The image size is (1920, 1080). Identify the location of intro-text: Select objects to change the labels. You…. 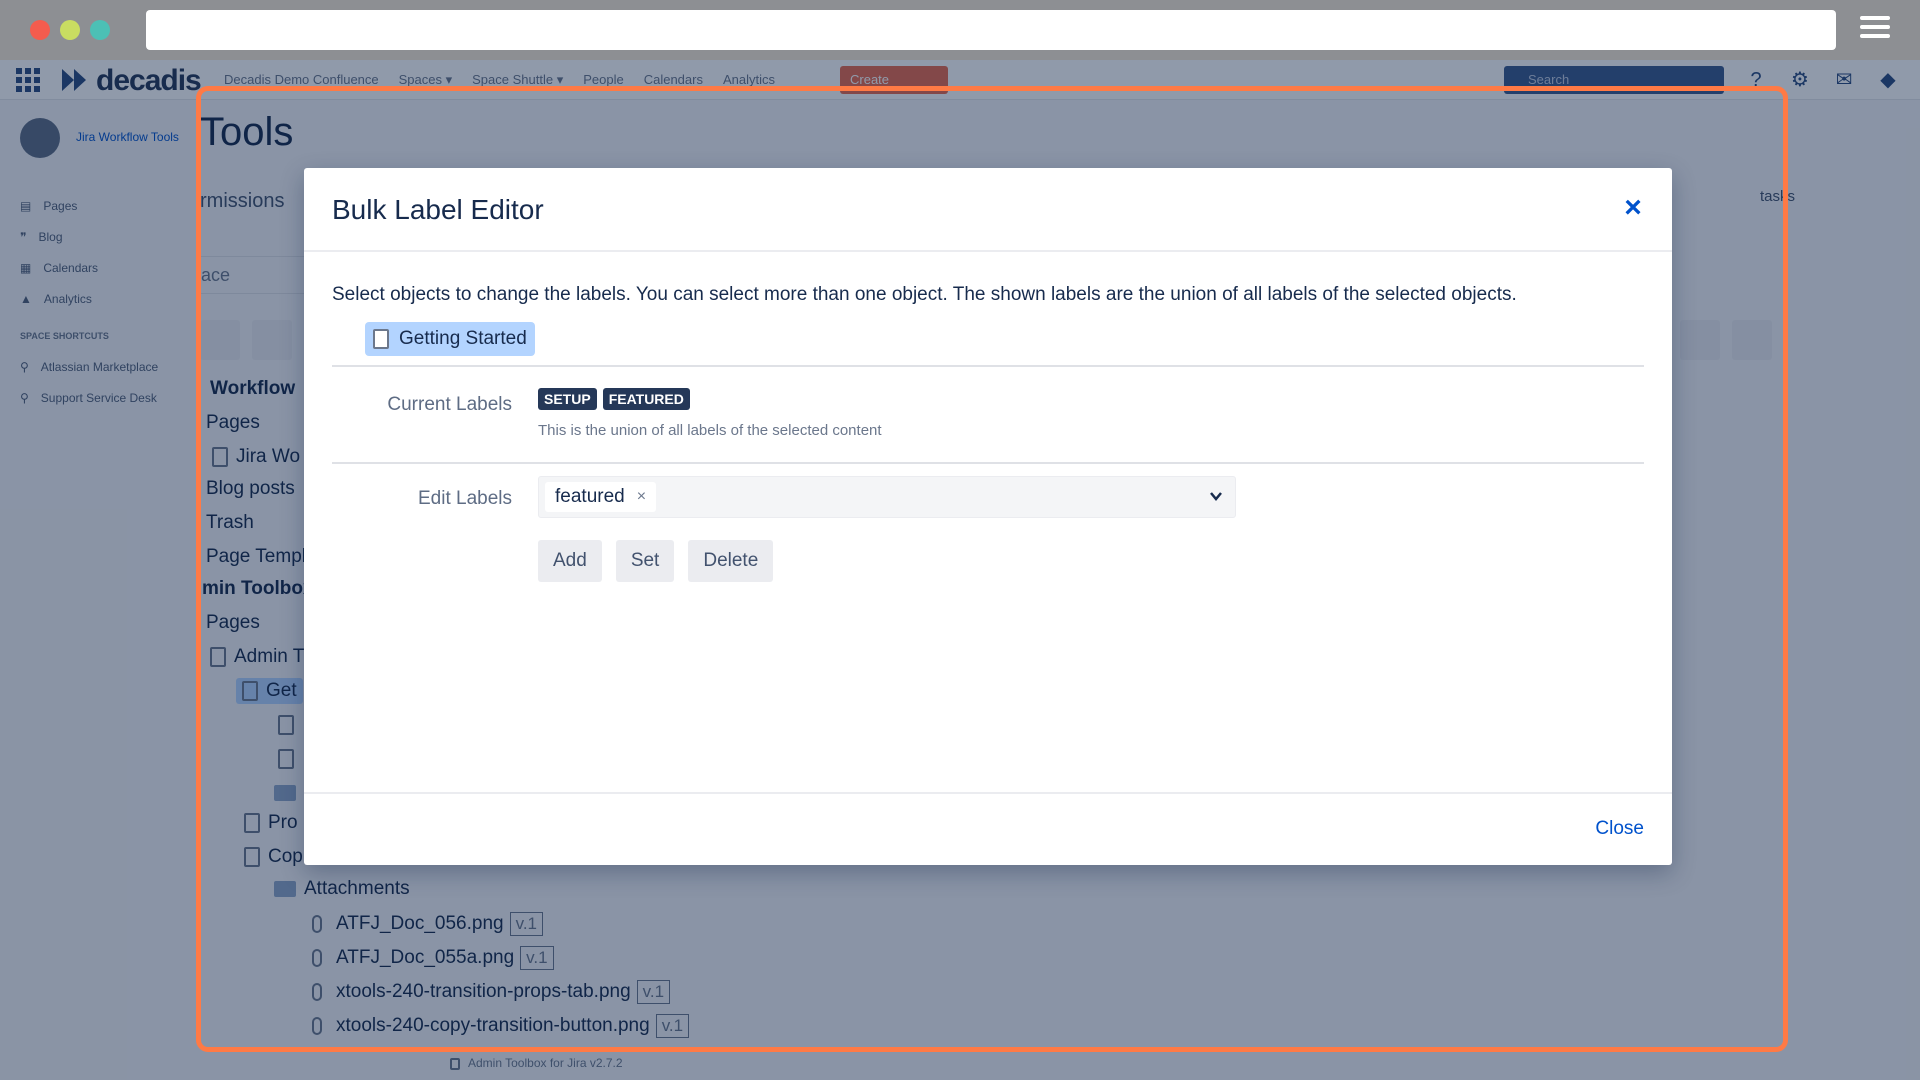
(924, 294).